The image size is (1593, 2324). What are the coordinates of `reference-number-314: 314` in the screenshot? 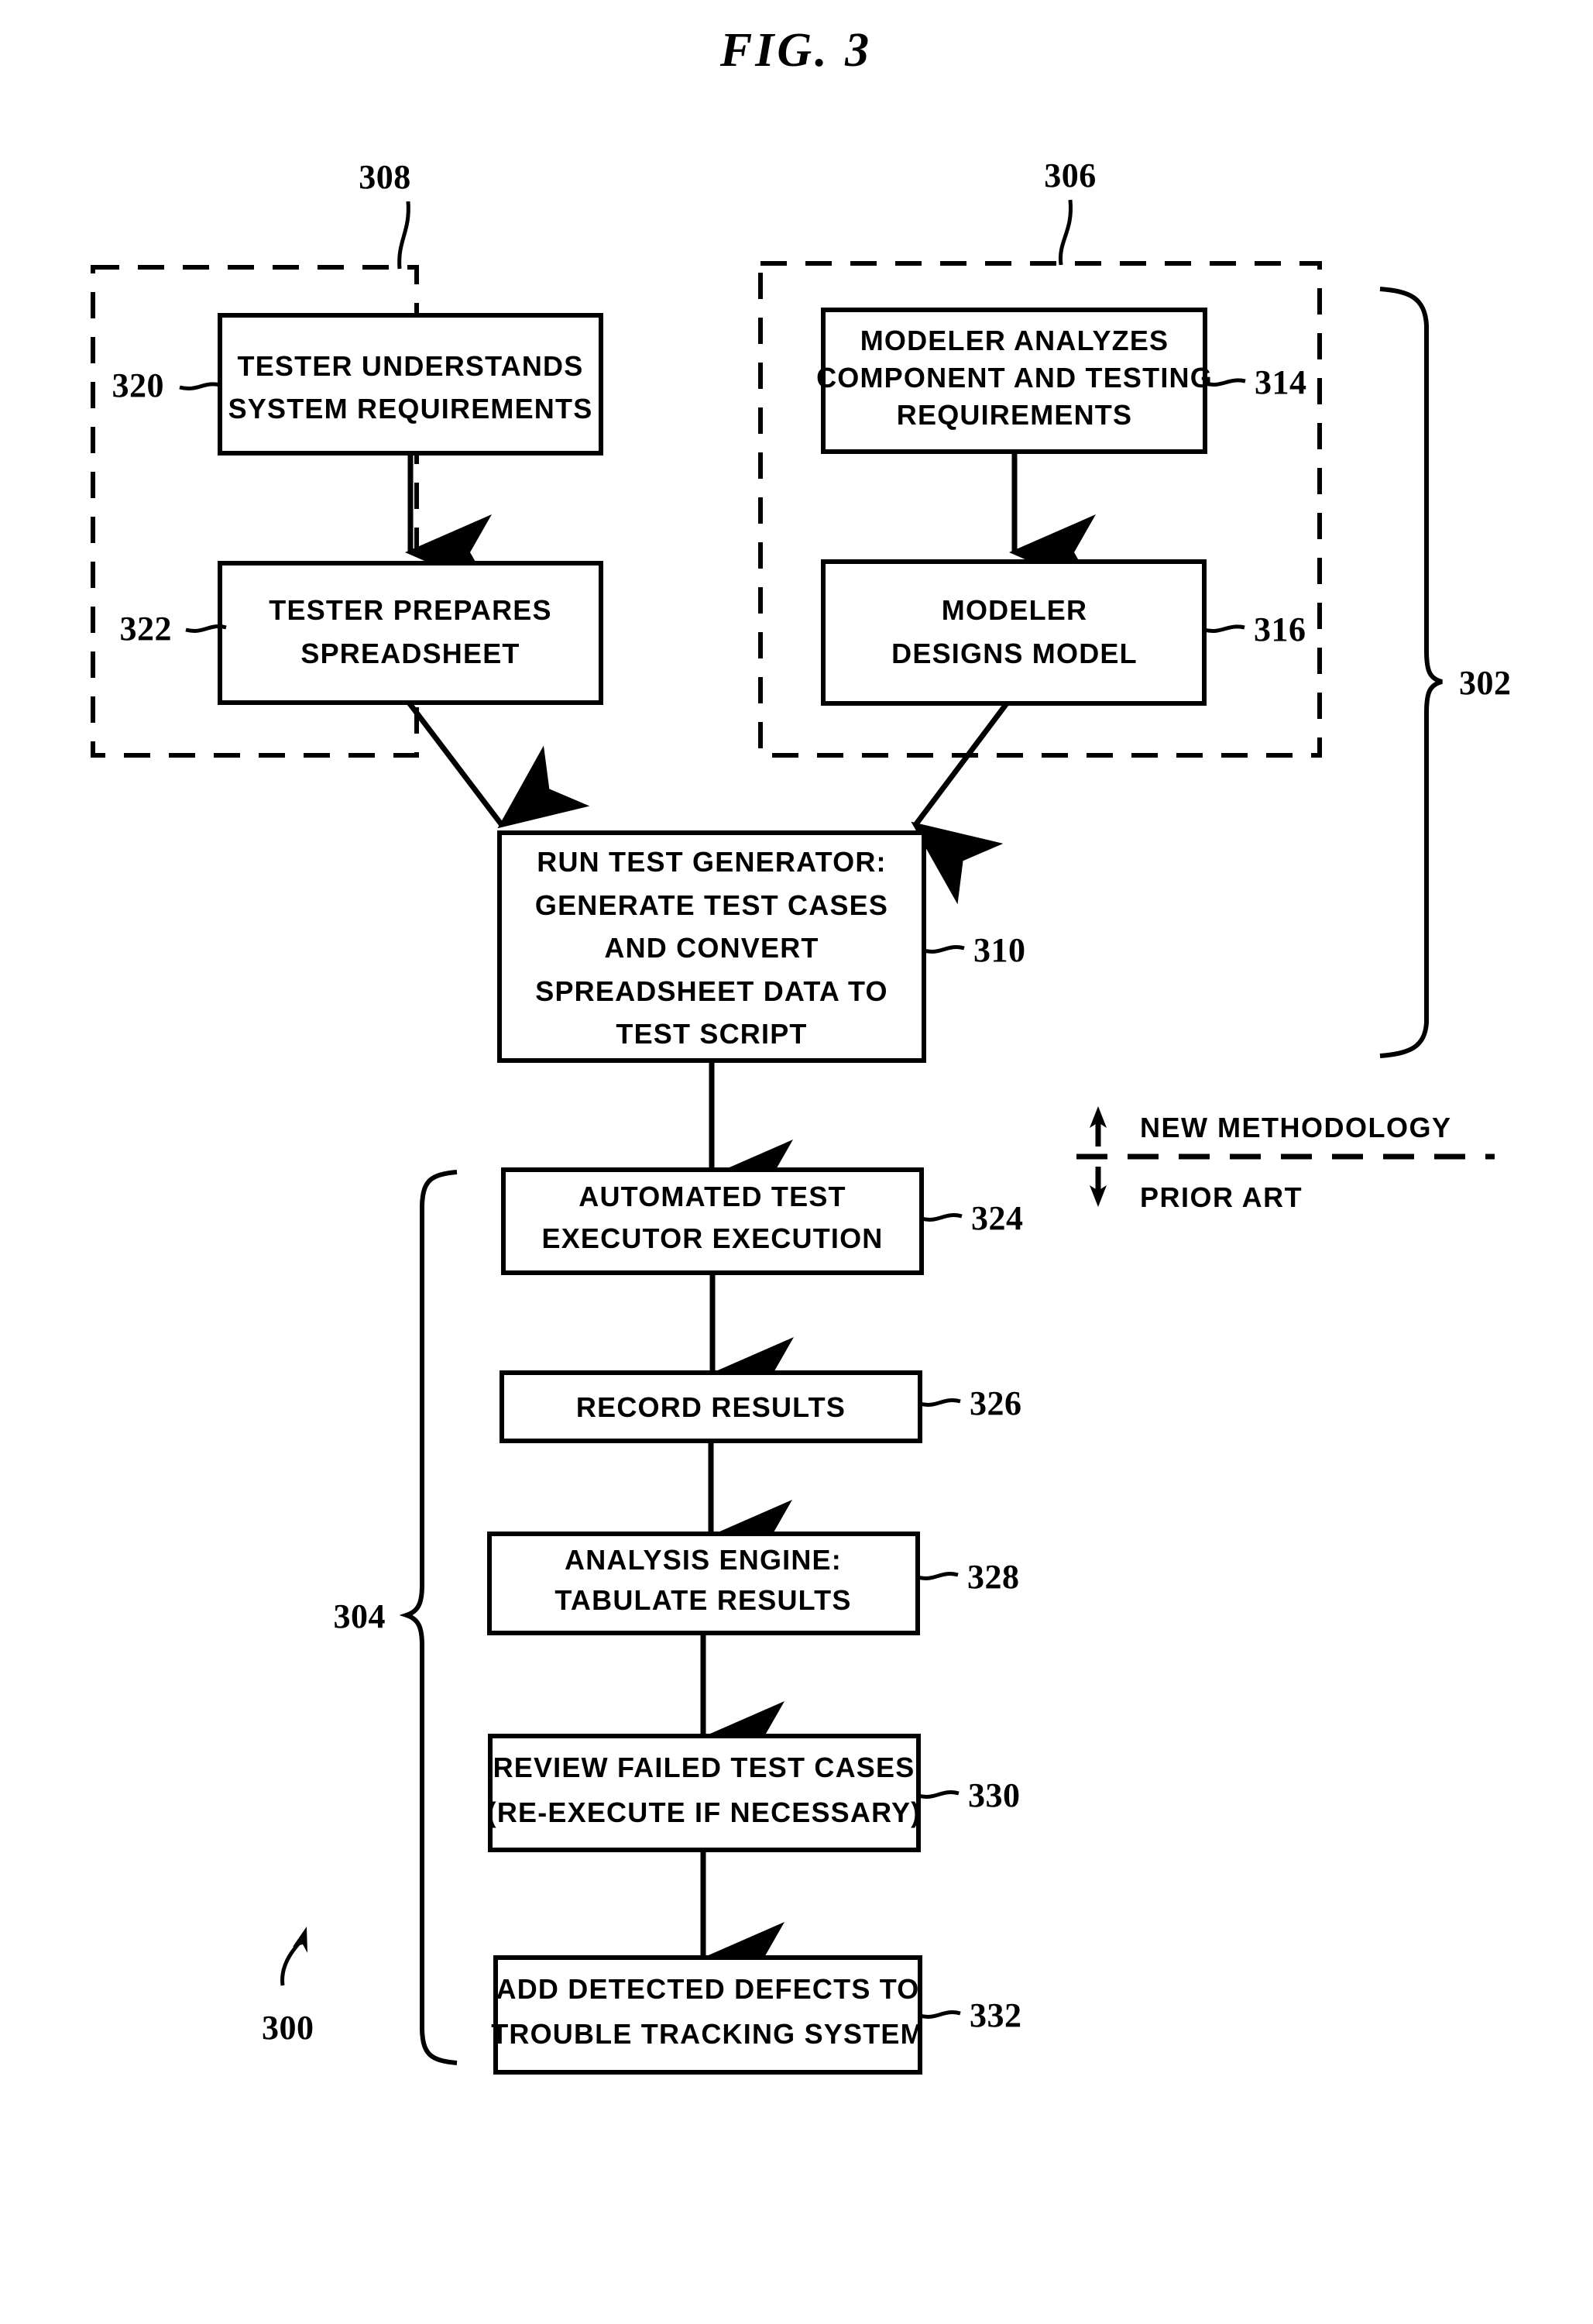 It's located at (1281, 382).